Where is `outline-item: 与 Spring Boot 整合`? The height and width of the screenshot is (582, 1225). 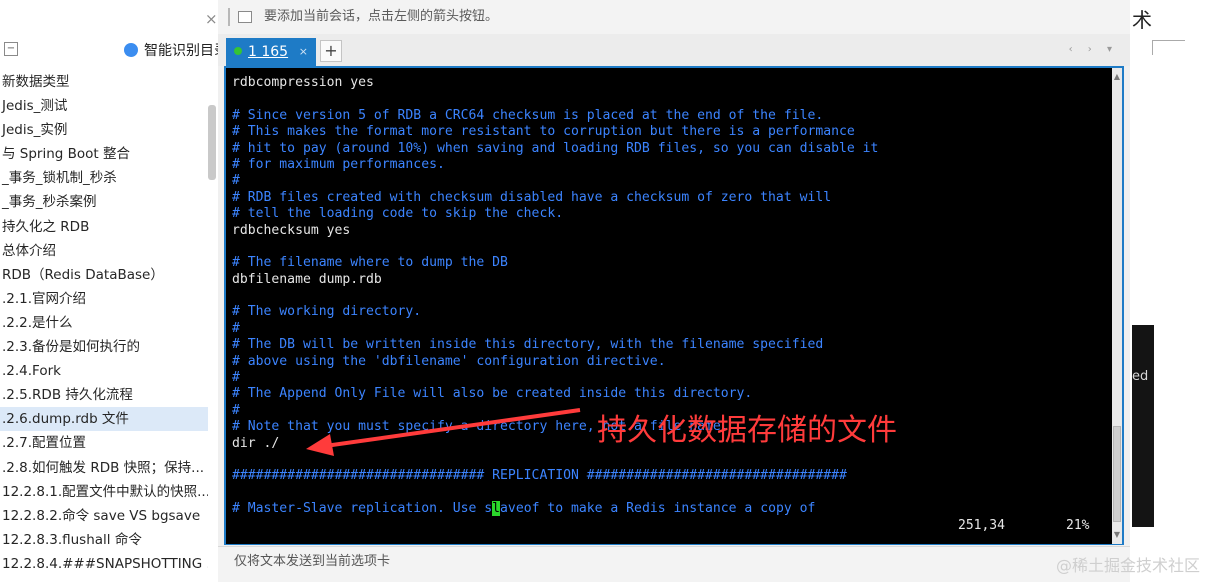 outline-item: 与 Spring Boot 整合 is located at coordinates (104, 154).